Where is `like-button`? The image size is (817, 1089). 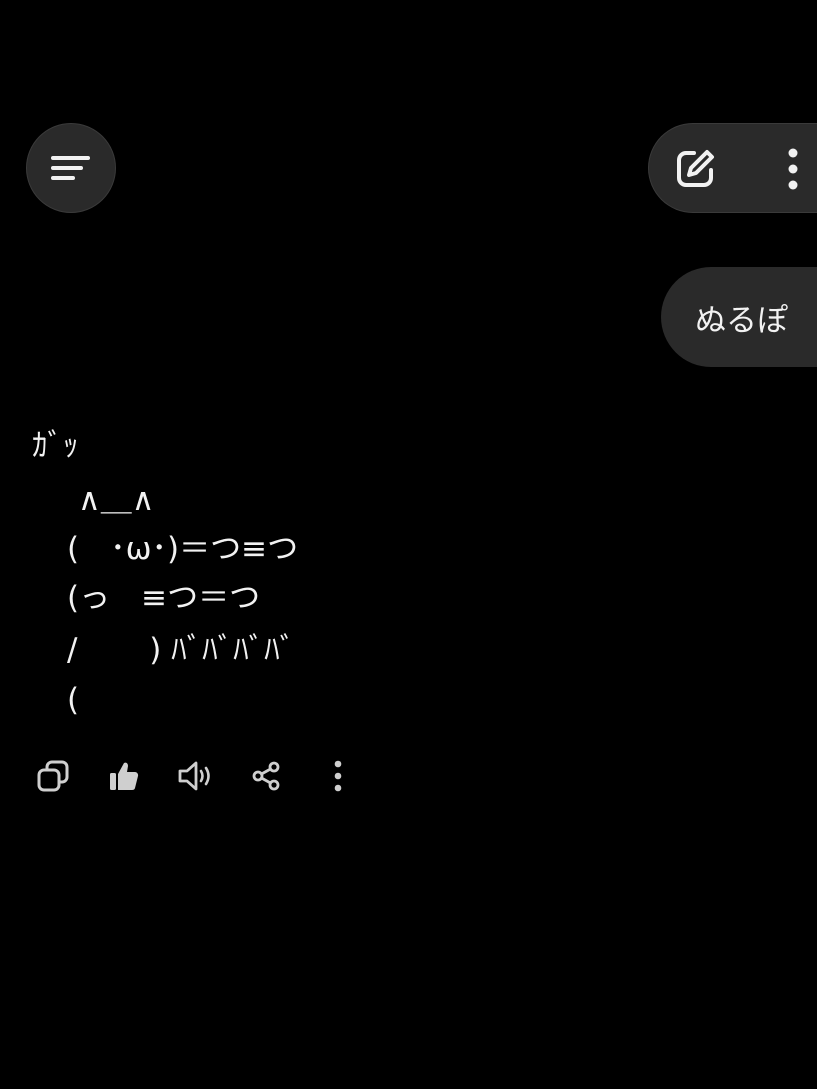
like-button is located at coordinates (124, 776).